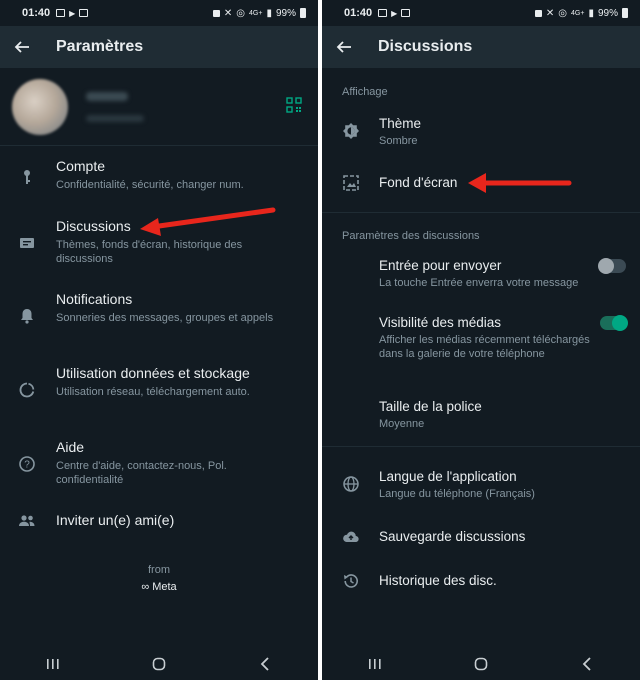 The image size is (640, 680). What do you see at coordinates (150, 185) in the screenshot?
I see `menu-item-subtitle: Confidentialité, sécurité, changer num.` at bounding box center [150, 185].